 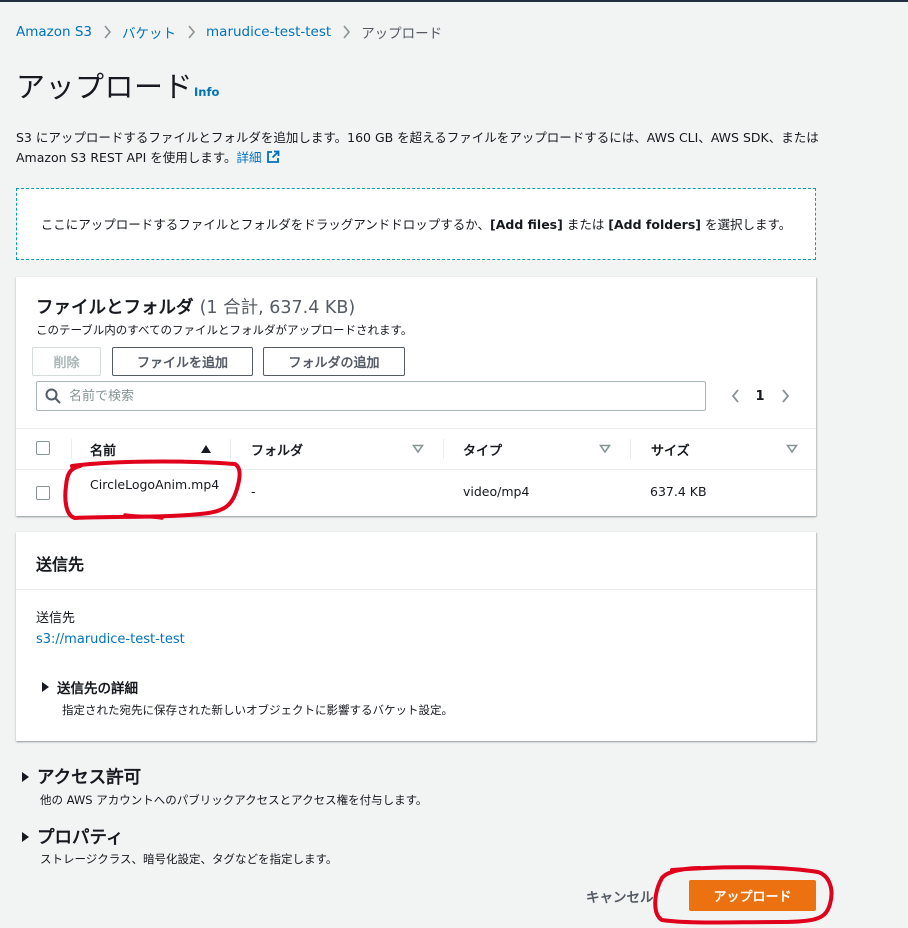 What do you see at coordinates (334, 361) in the screenshot?
I see `add-folder-button: フォルダの追加` at bounding box center [334, 361].